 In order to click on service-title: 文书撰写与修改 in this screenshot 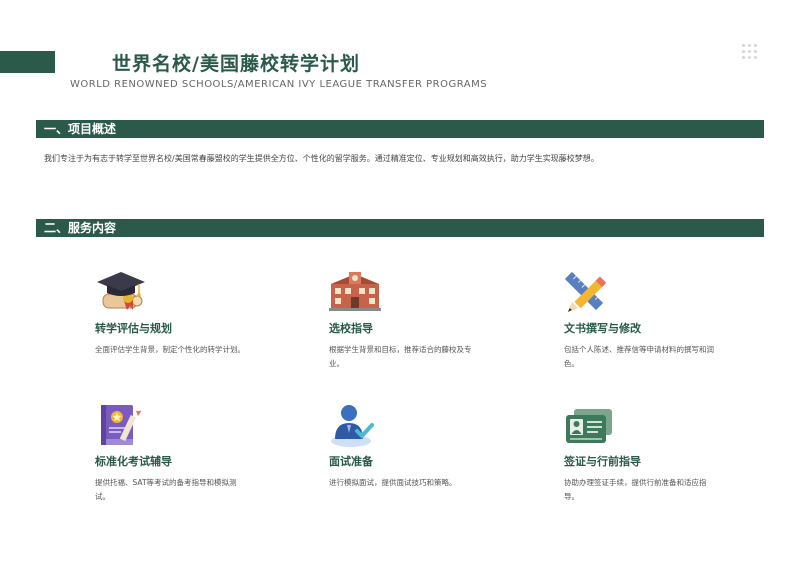, I will do `click(602, 328)`.